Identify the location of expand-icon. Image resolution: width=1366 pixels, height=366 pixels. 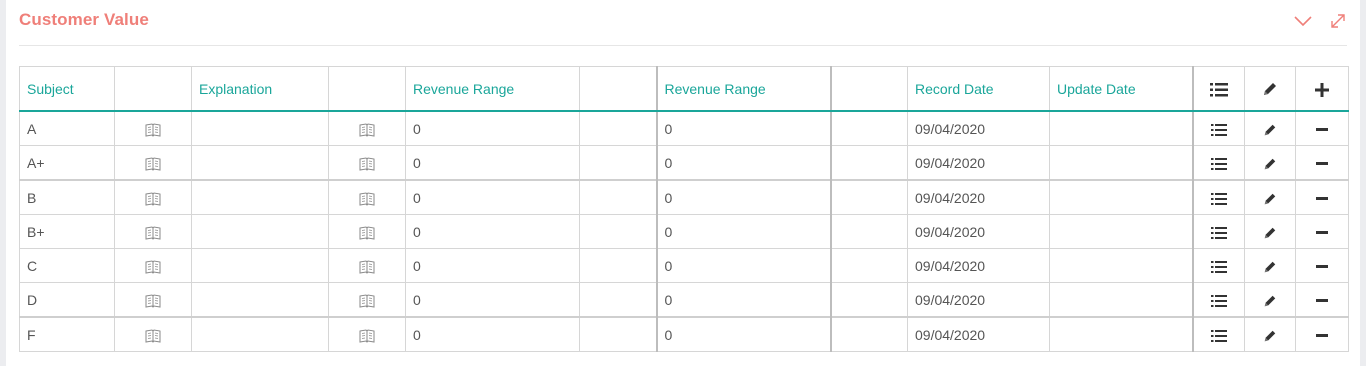
(1338, 21).